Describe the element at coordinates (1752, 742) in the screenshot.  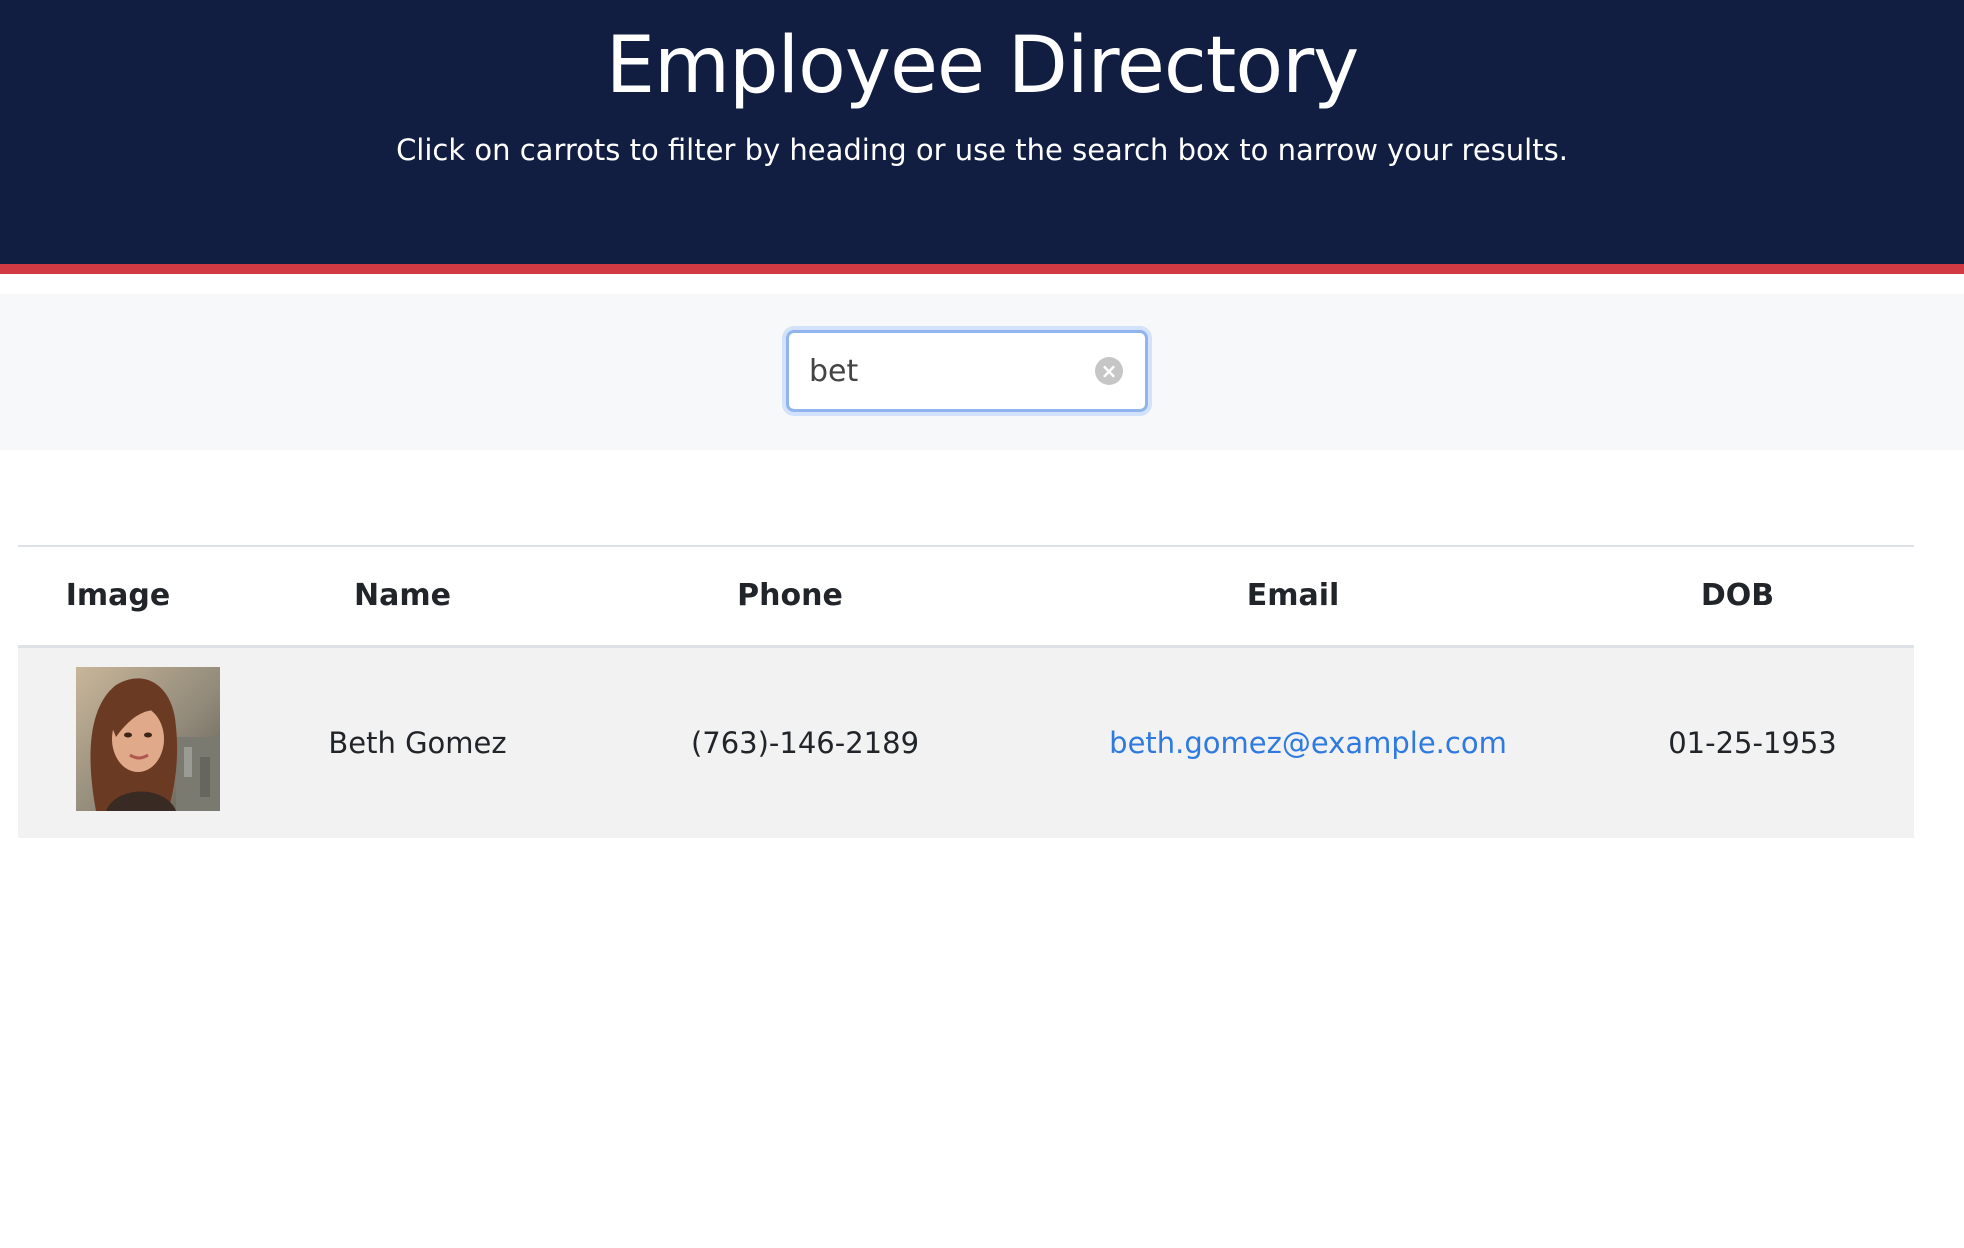
I see `cell-dob: 01-25-1953` at that location.